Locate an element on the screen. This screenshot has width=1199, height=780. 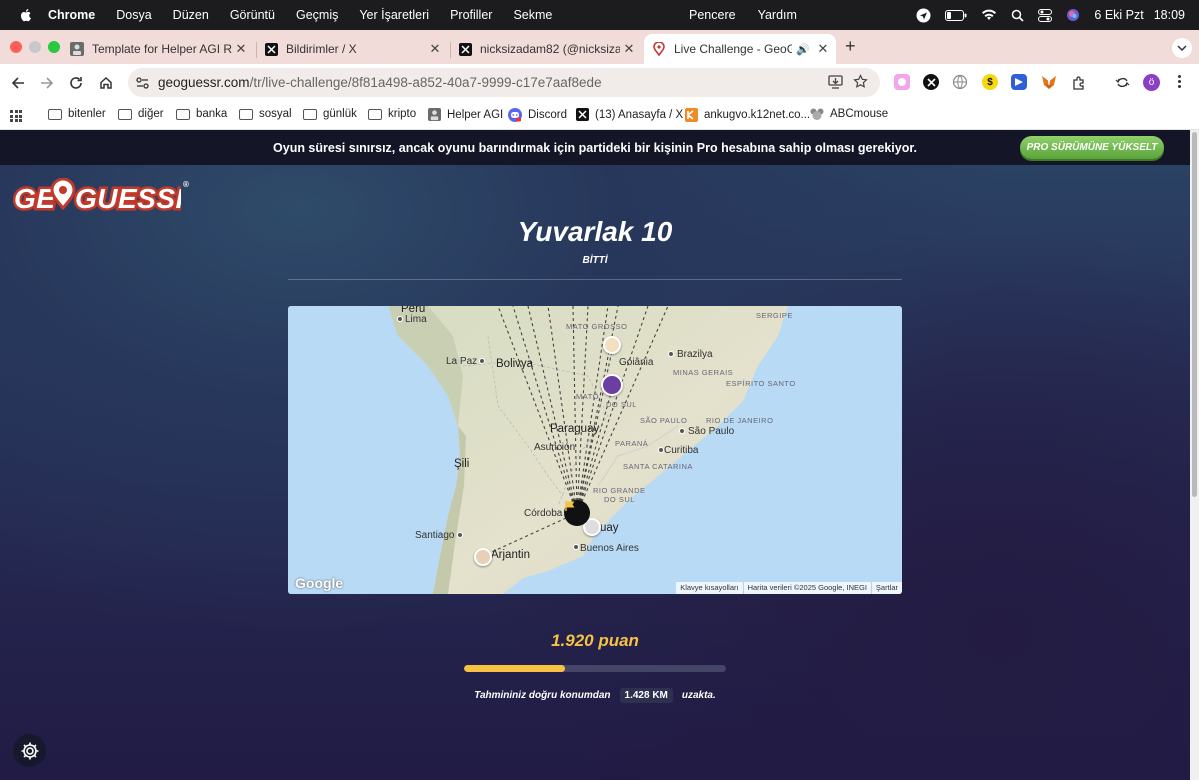
window-minimize-button is located at coordinates (35, 47).